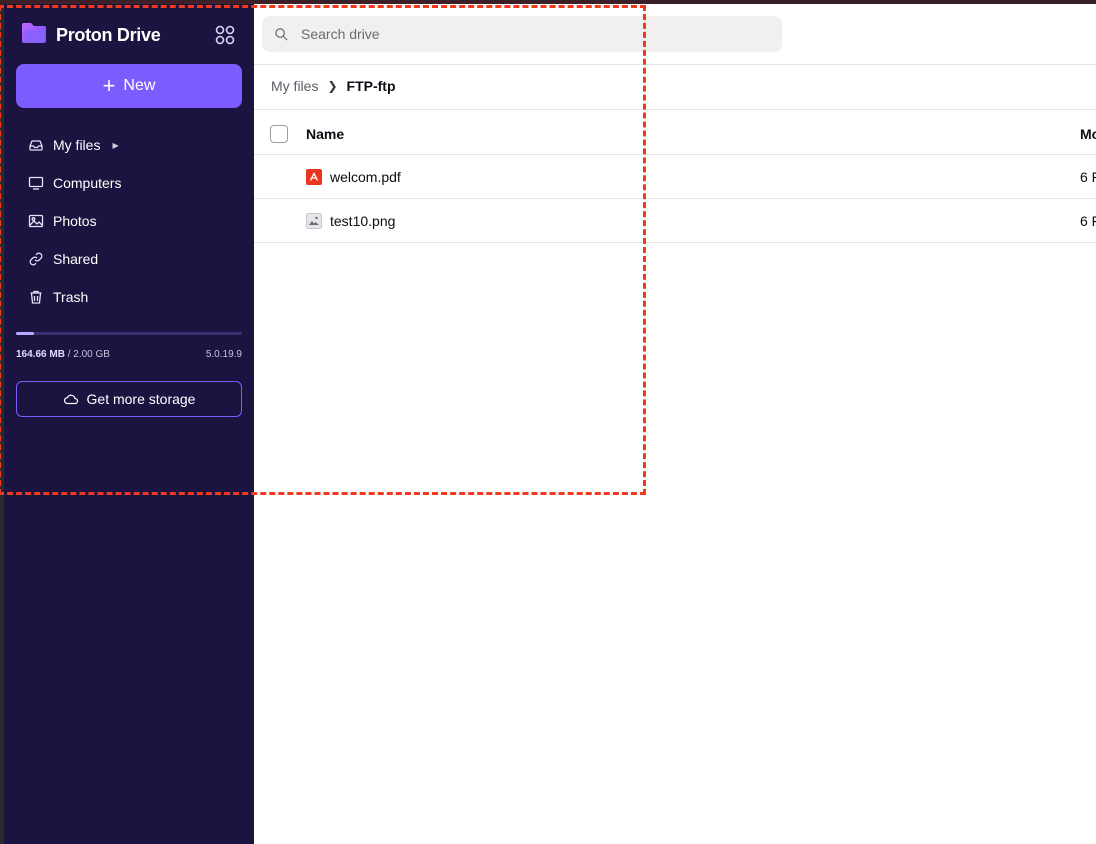 The width and height of the screenshot is (1096, 844). What do you see at coordinates (371, 86) in the screenshot?
I see `breadcrumb-current: FTP-ftp` at bounding box center [371, 86].